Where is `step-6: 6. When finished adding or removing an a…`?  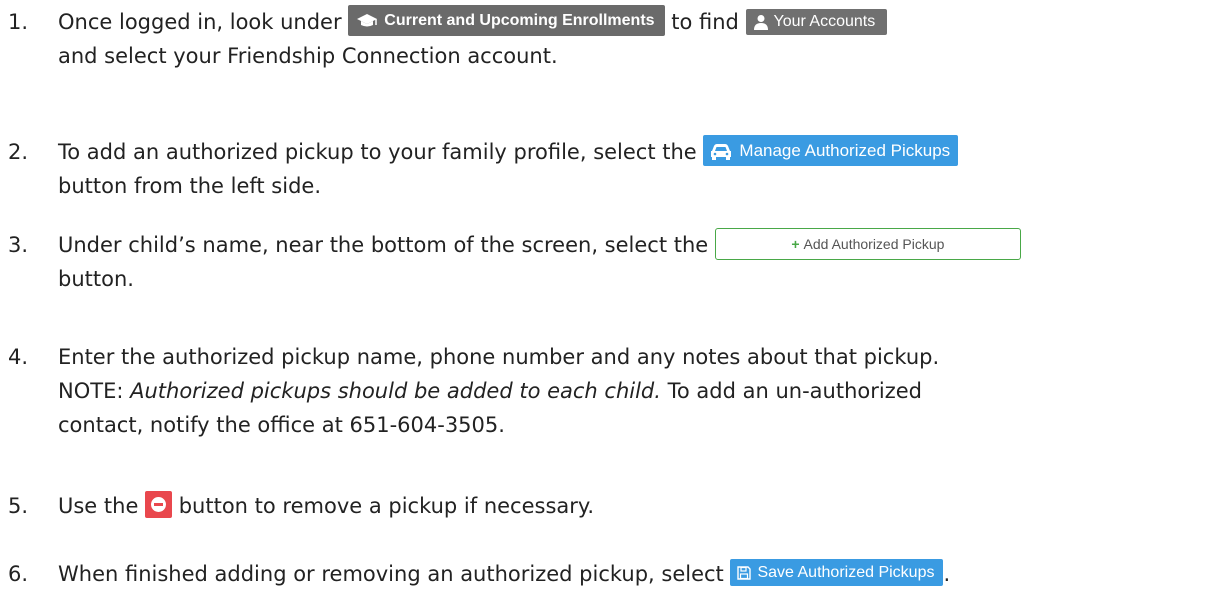
step-6: 6. When finished adding or removing an a… is located at coordinates (606, 574).